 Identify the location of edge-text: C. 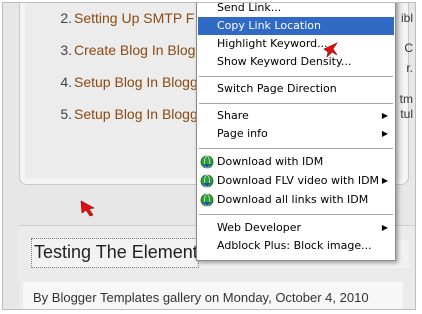
(408, 48).